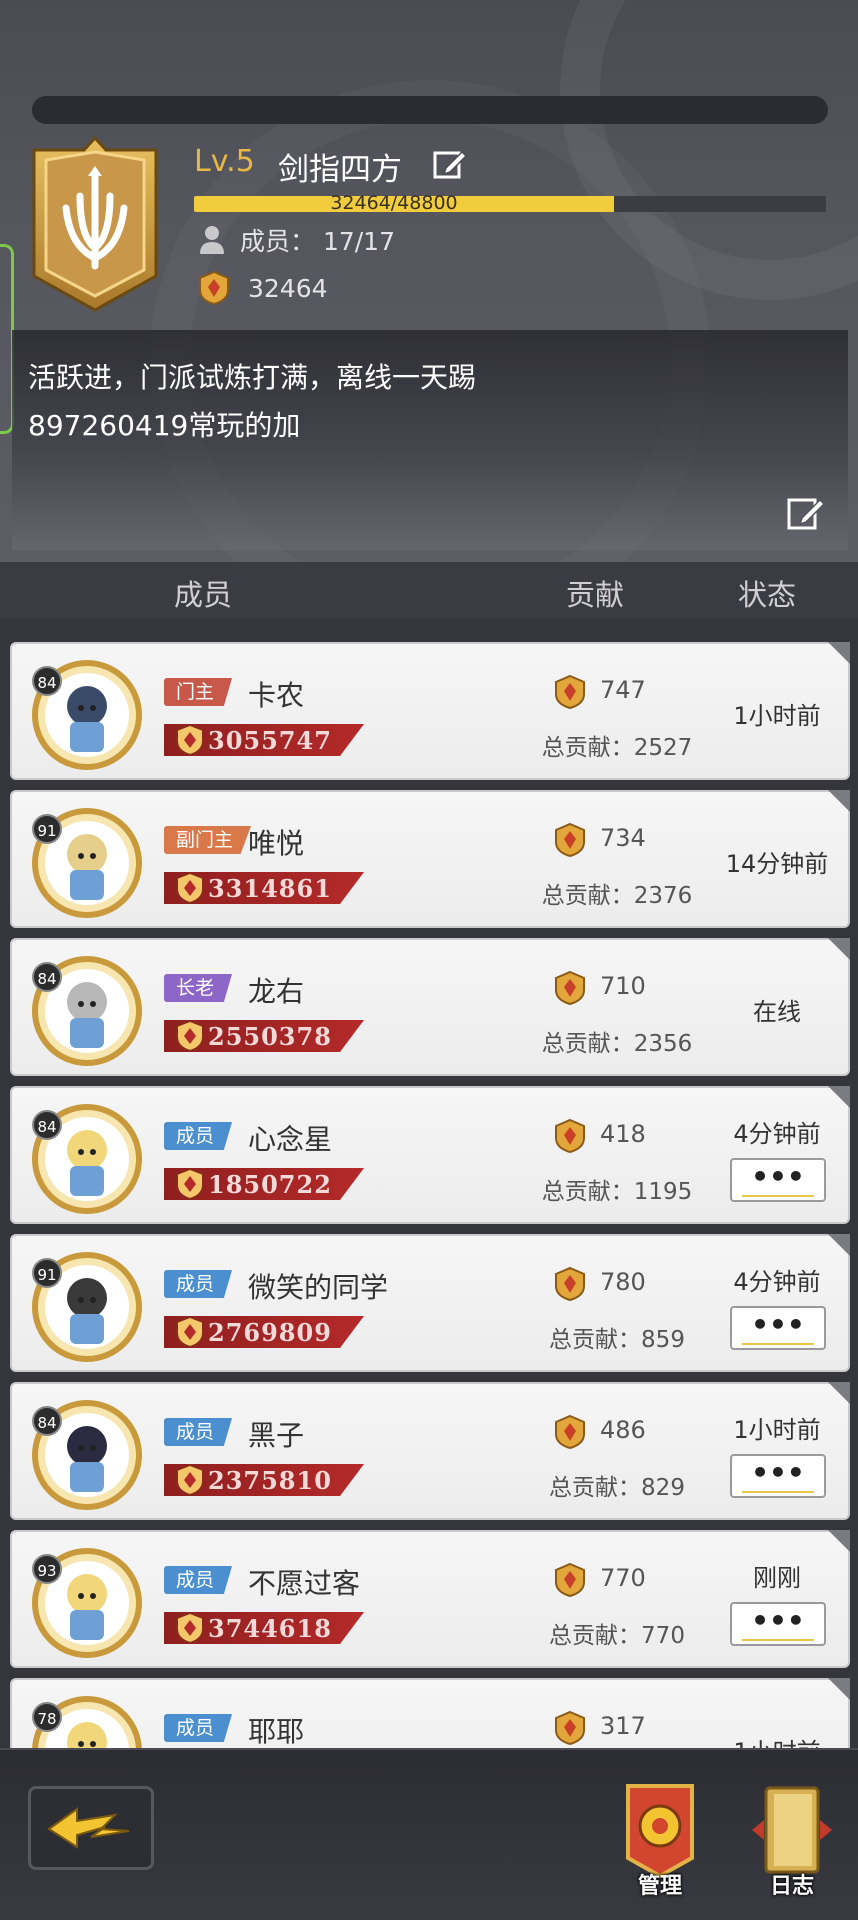  I want to click on power-value: 1850722, so click(270, 1184).